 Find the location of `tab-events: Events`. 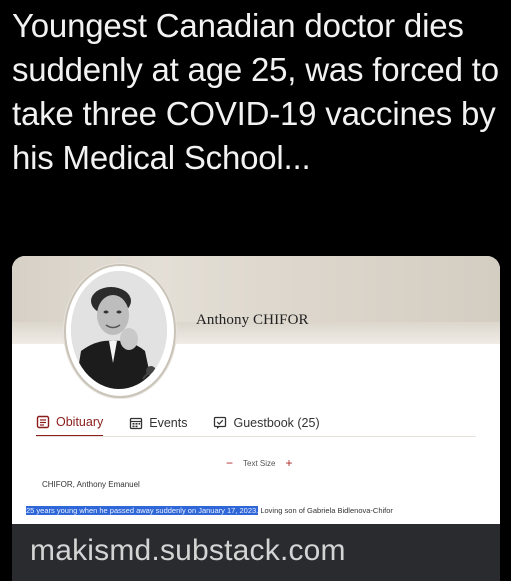

tab-events: Events is located at coordinates (158, 423).